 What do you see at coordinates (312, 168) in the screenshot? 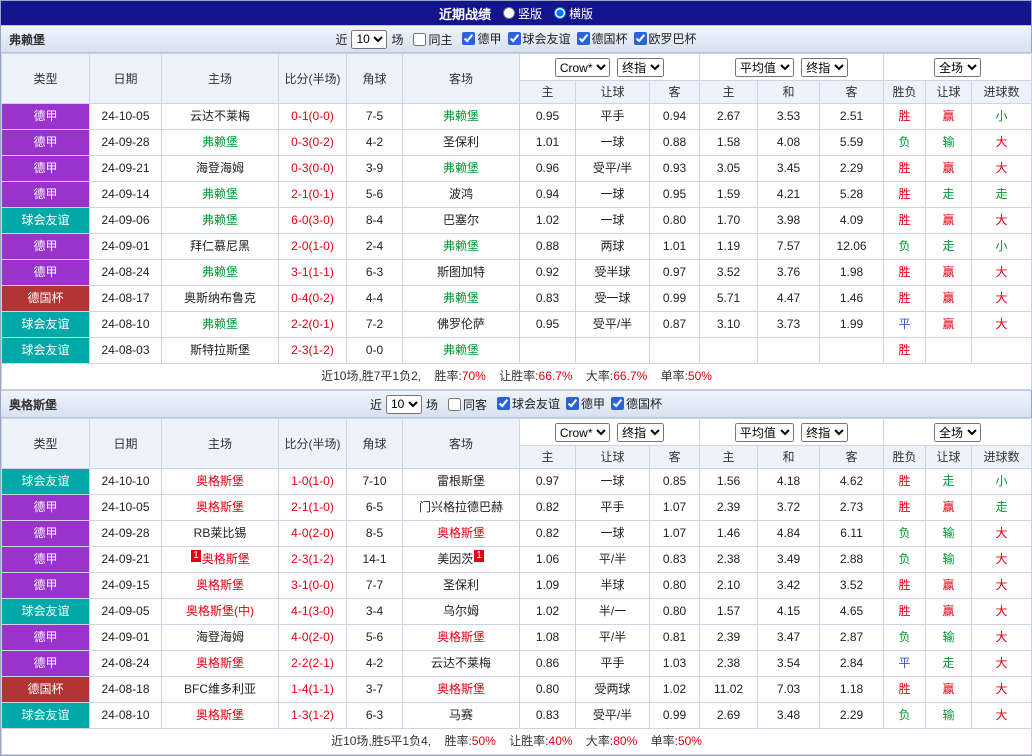
I see `score-link: 0-3(0-0)` at bounding box center [312, 168].